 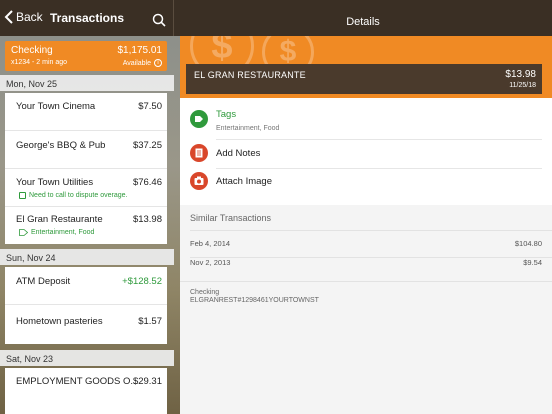 I want to click on transactions-nav: Back Transactions, so click(x=87, y=18).